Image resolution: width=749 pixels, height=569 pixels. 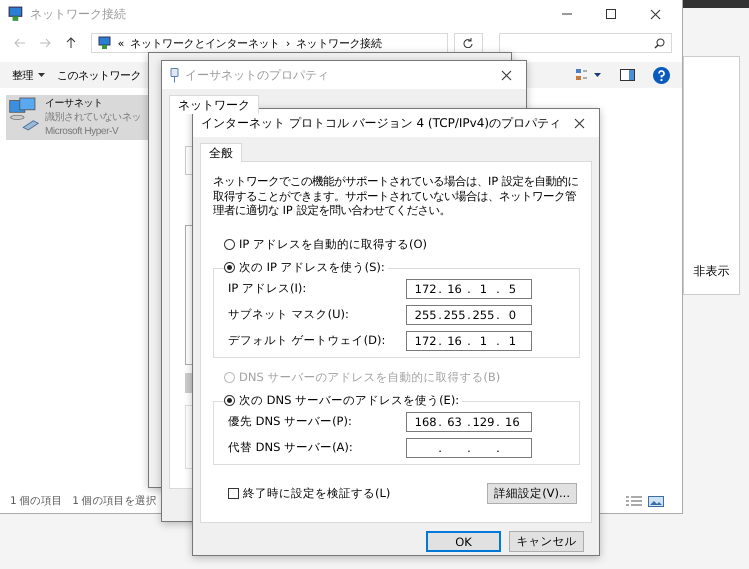 I want to click on refresh-button, so click(x=468, y=43).